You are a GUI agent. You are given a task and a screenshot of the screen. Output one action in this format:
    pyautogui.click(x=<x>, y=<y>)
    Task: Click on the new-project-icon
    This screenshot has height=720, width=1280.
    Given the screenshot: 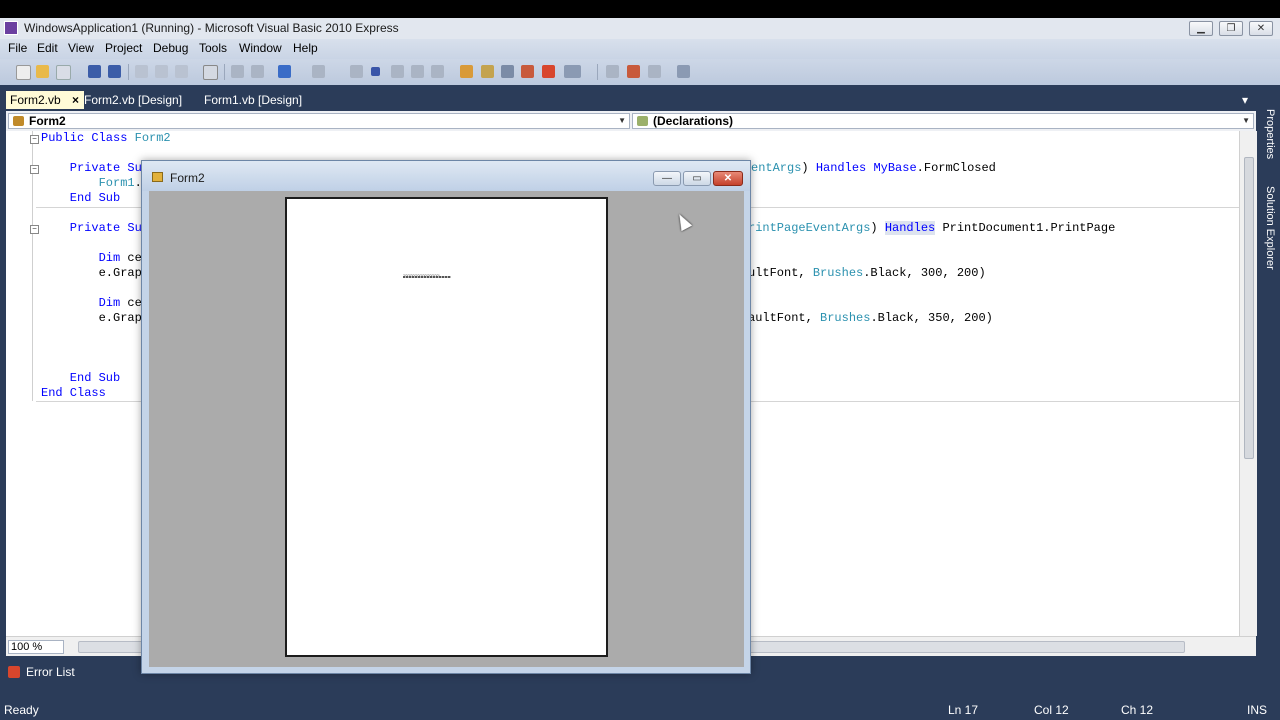 What is the action you would take?
    pyautogui.click(x=23, y=72)
    